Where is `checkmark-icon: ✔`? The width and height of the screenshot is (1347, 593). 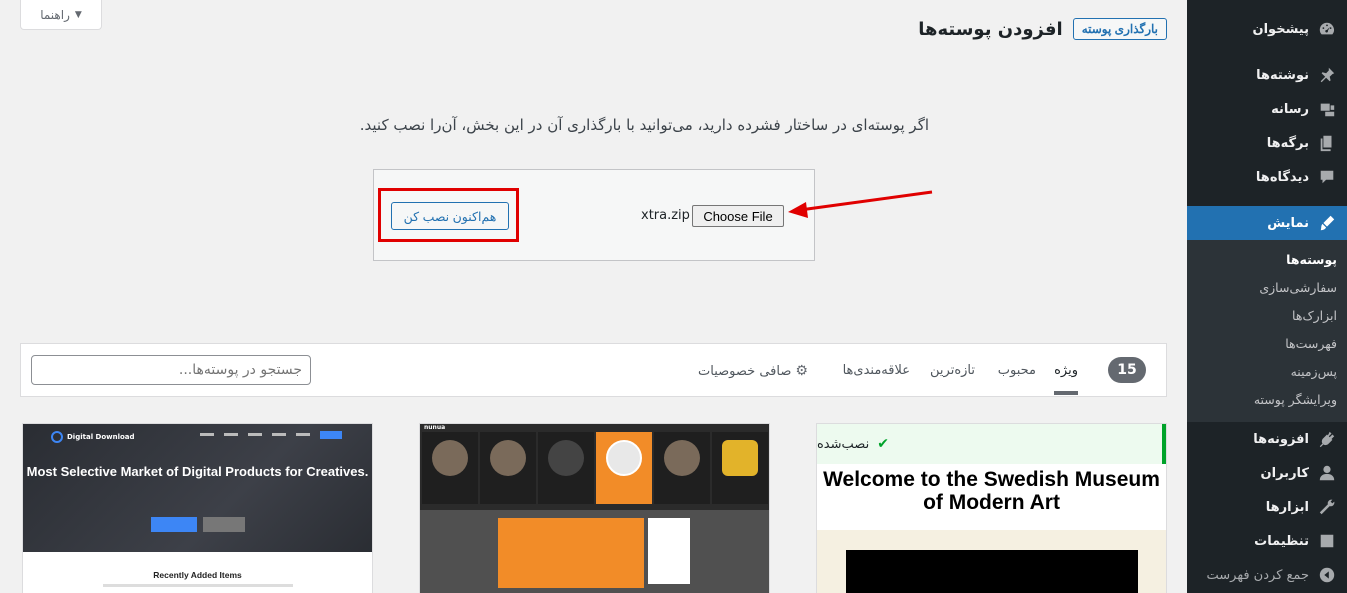 checkmark-icon: ✔ is located at coordinates (883, 444).